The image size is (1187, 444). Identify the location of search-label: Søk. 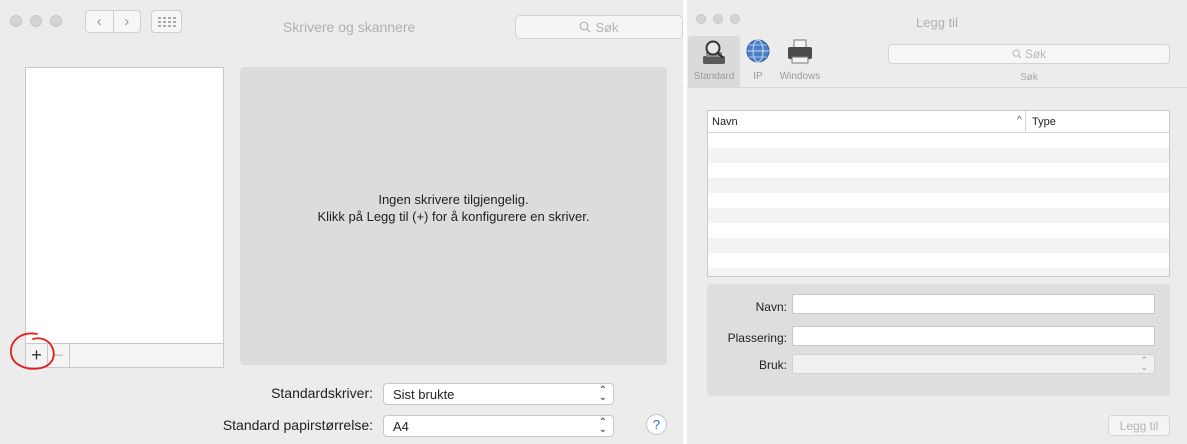
(1029, 77).